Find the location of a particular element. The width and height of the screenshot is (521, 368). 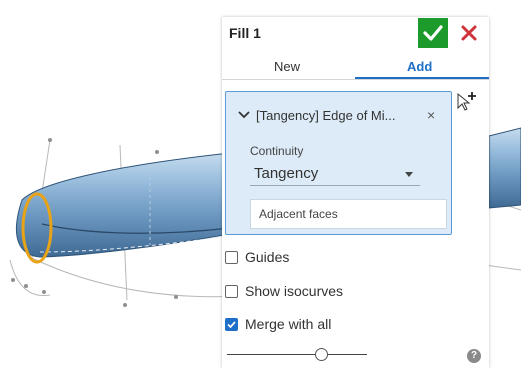

merge-tolerance-slider is located at coordinates (297, 354).